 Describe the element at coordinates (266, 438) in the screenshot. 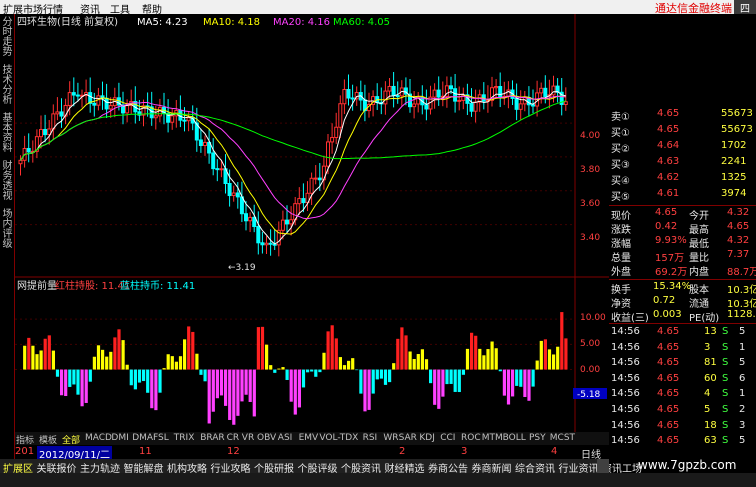

I see `indicator-tab: OBV` at that location.